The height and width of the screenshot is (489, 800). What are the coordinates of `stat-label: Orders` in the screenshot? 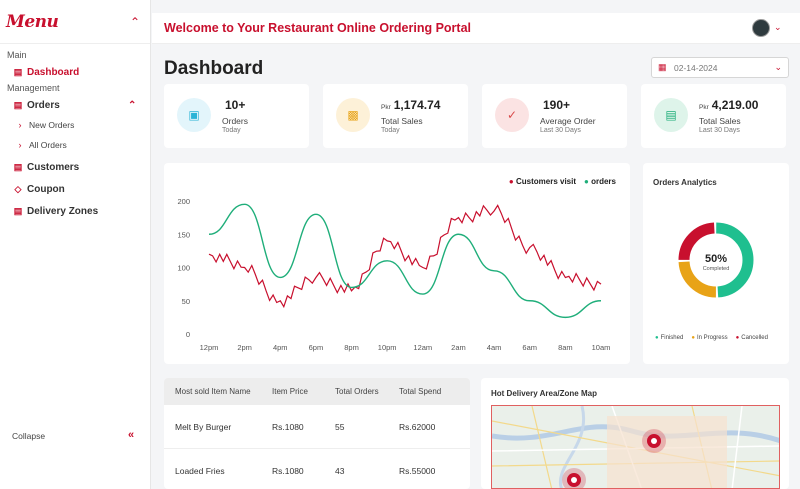 It's located at (235, 121).